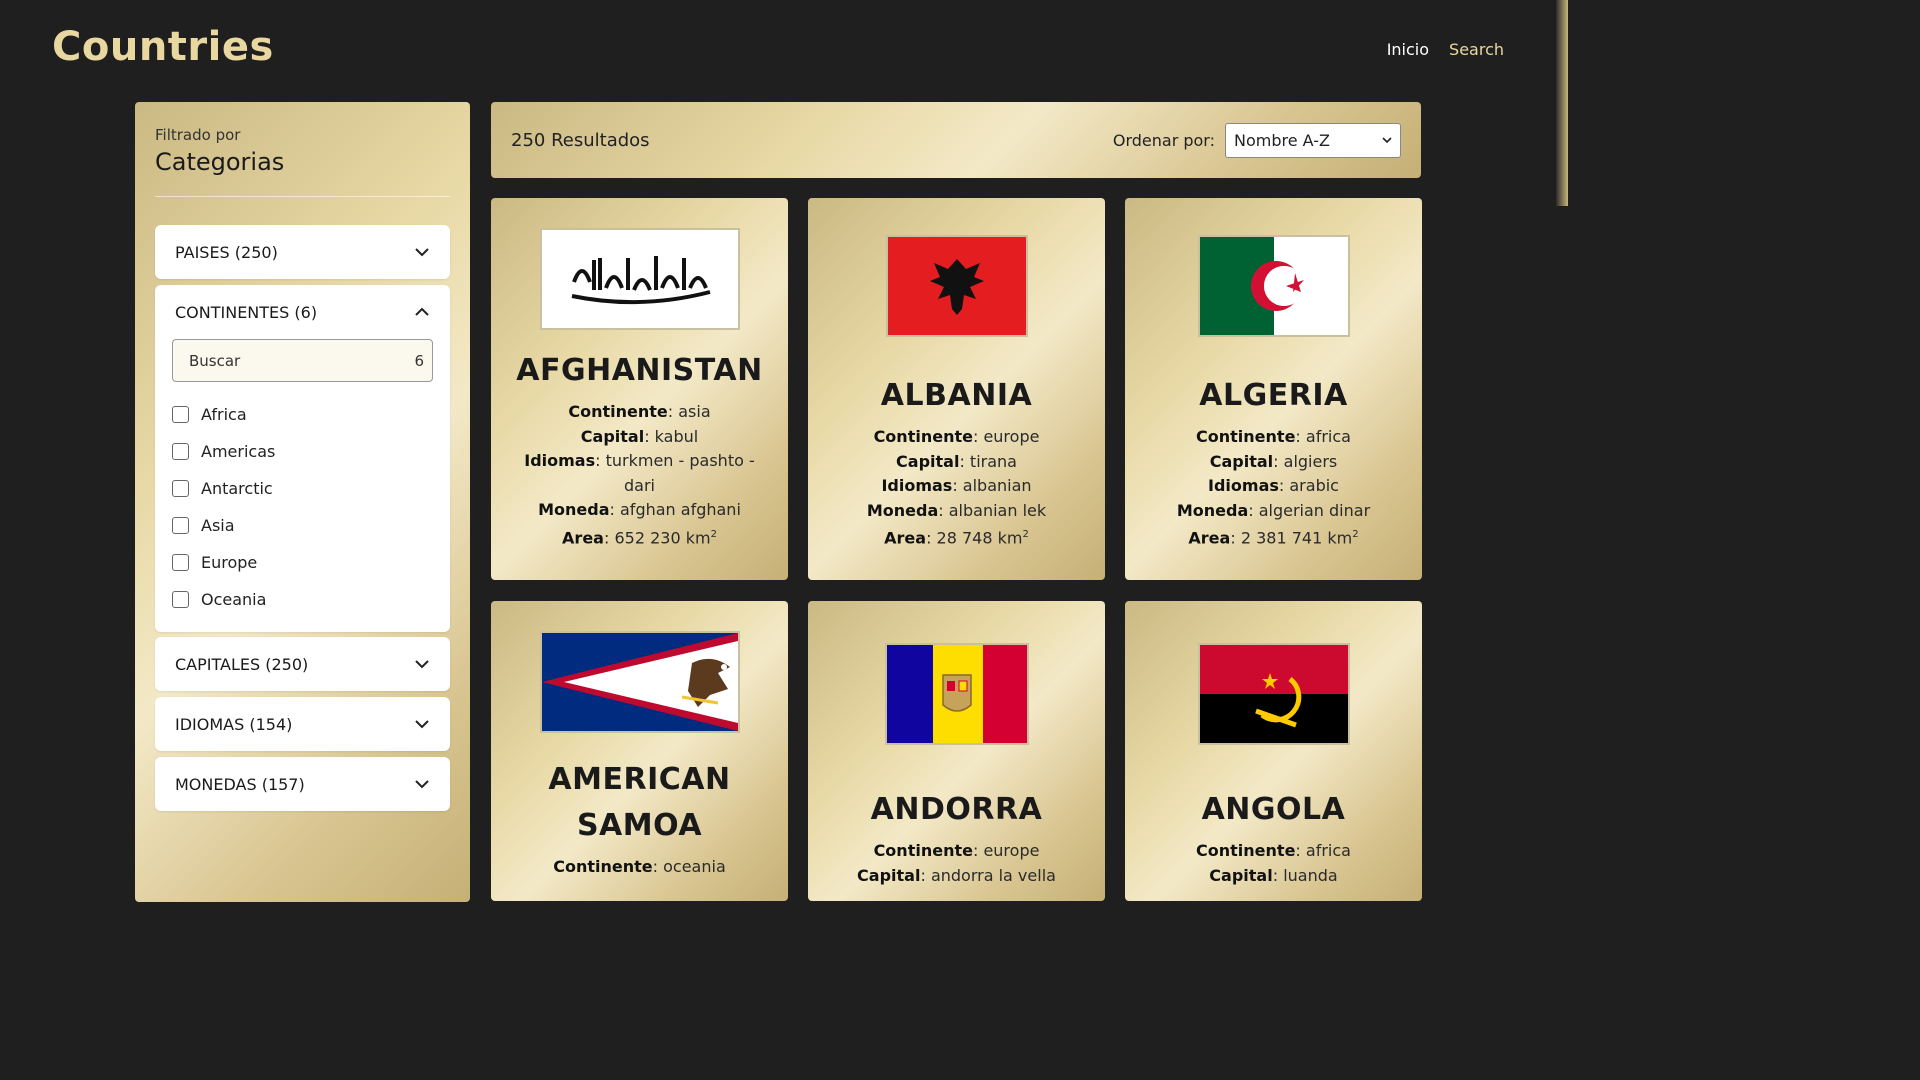 Image resolution: width=1920 pixels, height=1080 pixels. I want to click on flag-image-algeria, so click(1273, 286).